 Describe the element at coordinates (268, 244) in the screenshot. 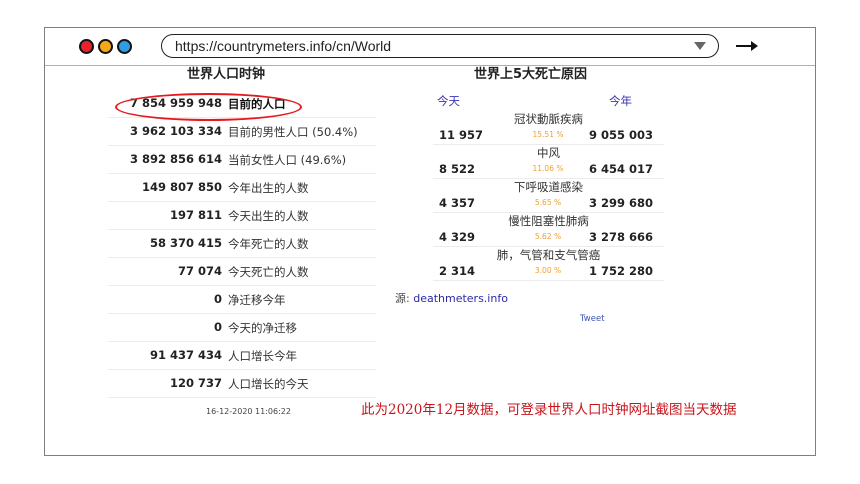

I see `population-label: 今年死亡的人数` at that location.